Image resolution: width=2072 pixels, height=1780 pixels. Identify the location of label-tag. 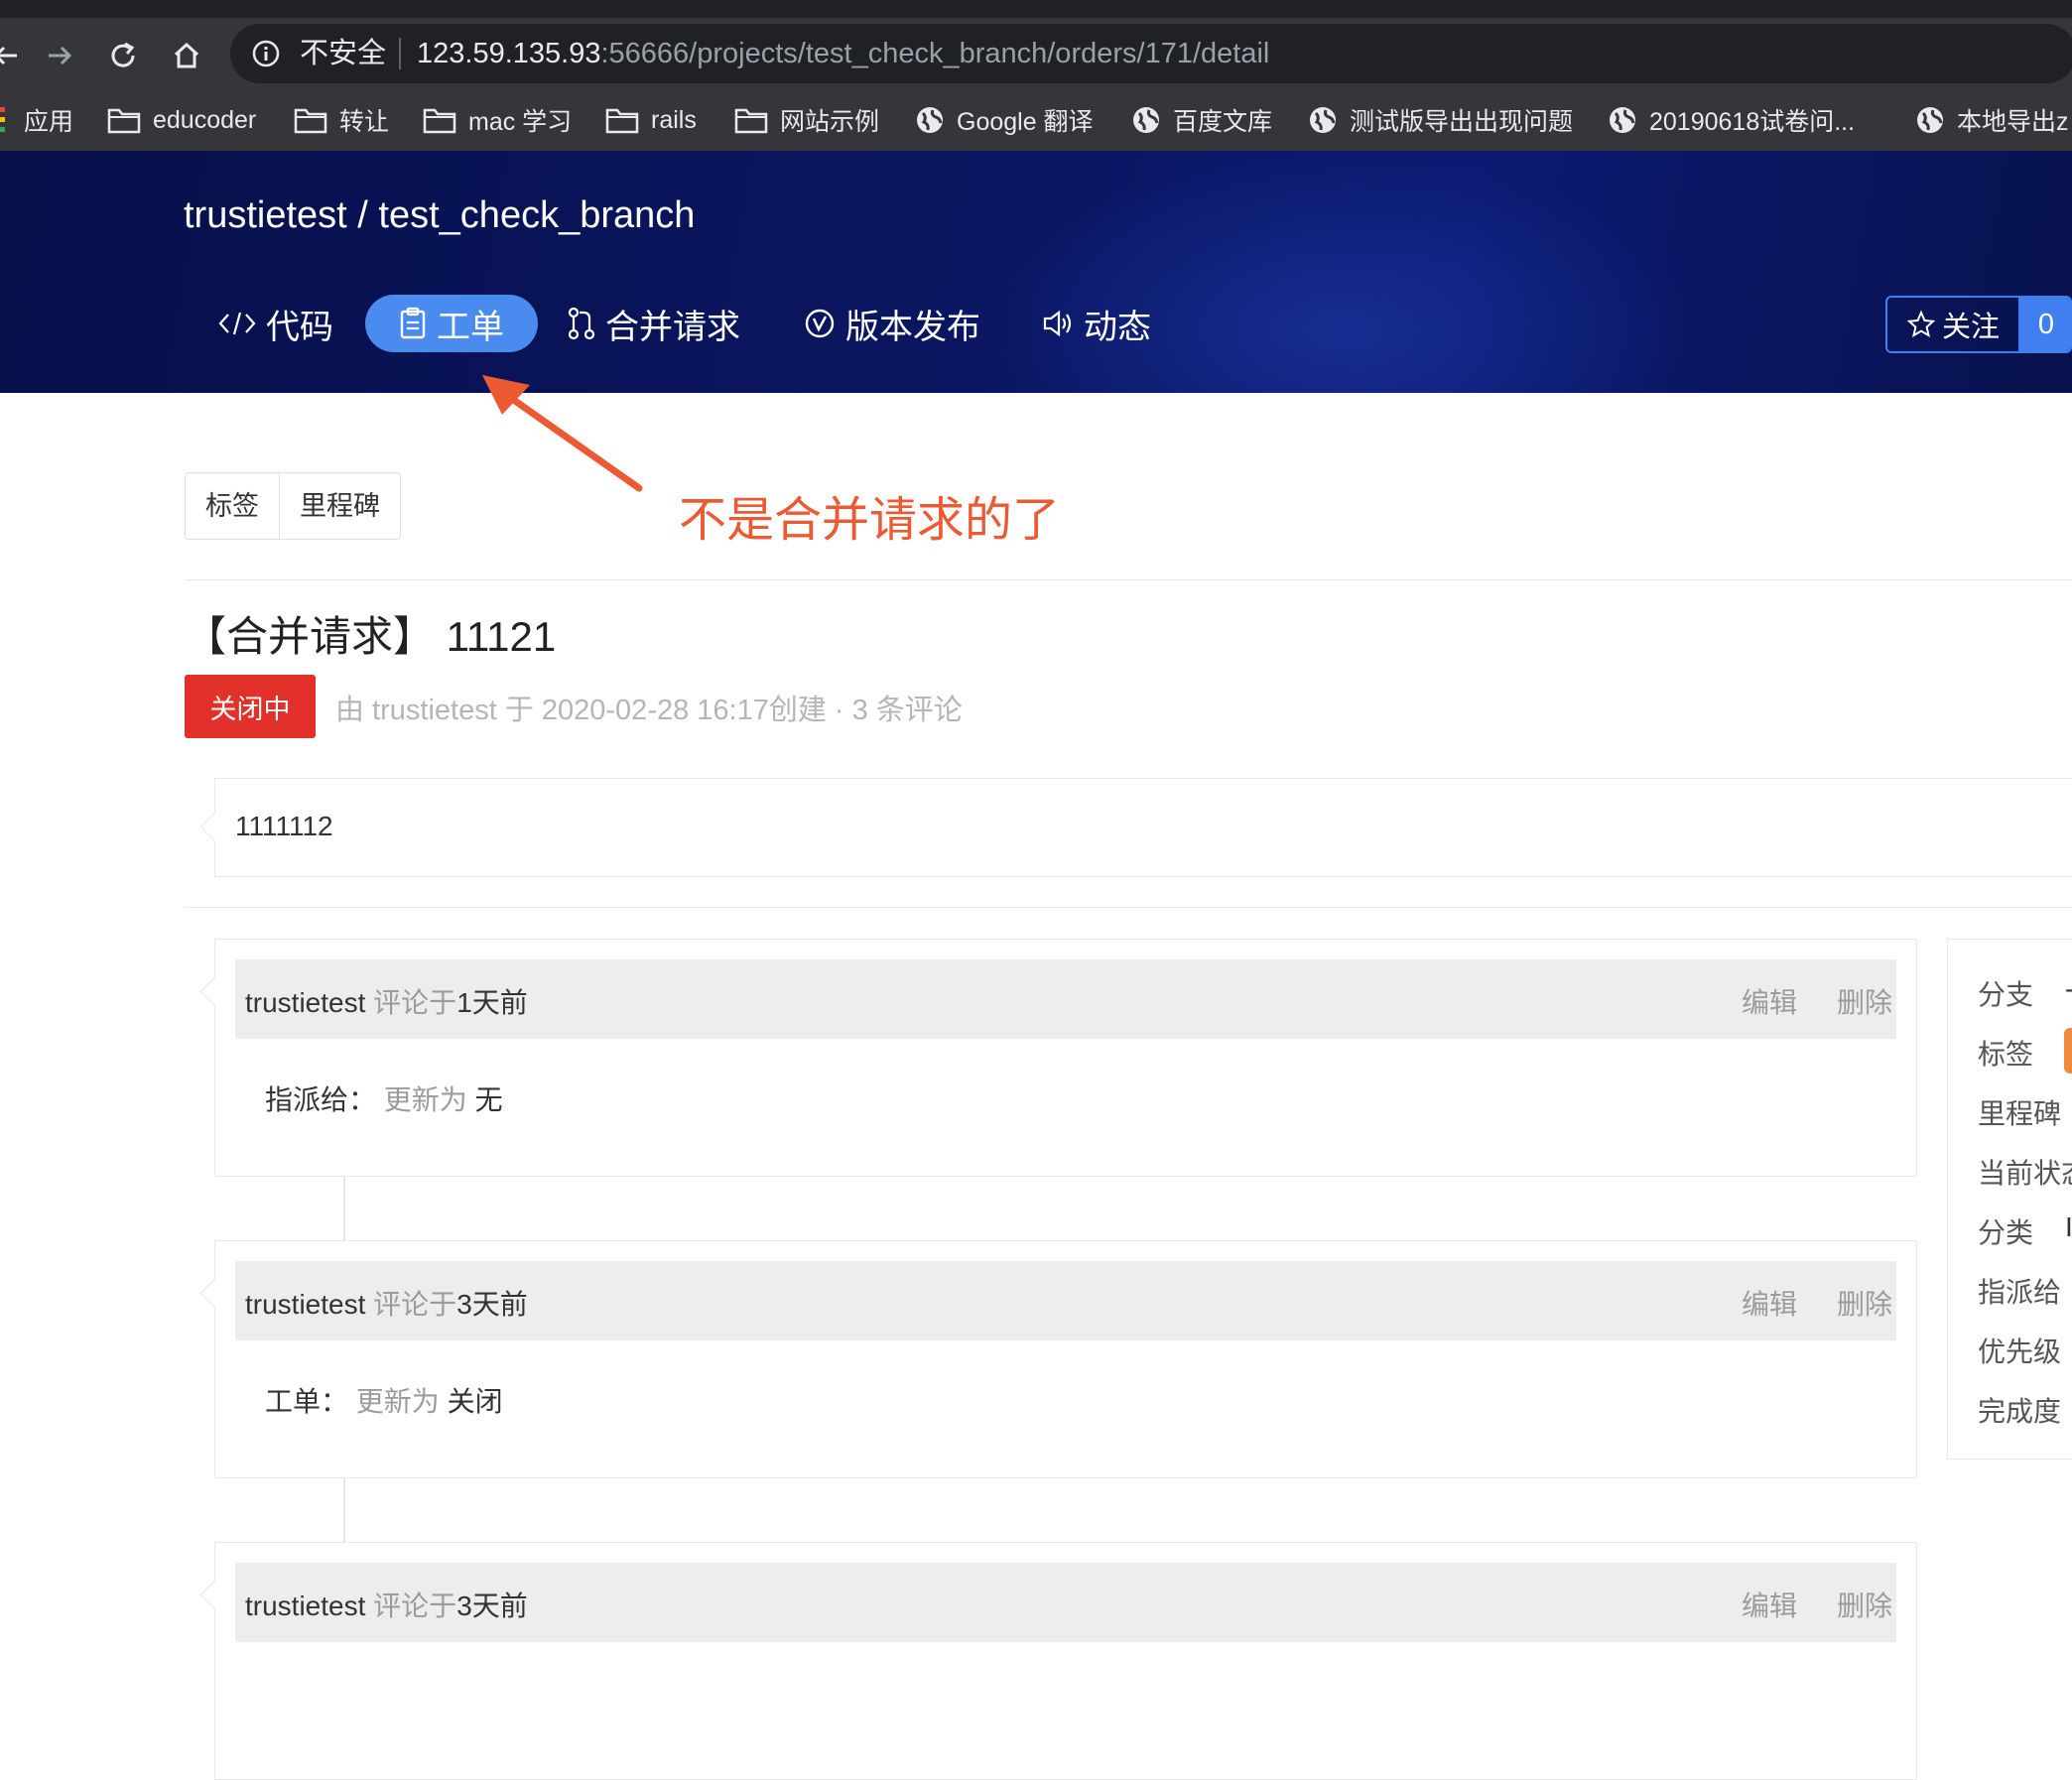
(2068, 1051).